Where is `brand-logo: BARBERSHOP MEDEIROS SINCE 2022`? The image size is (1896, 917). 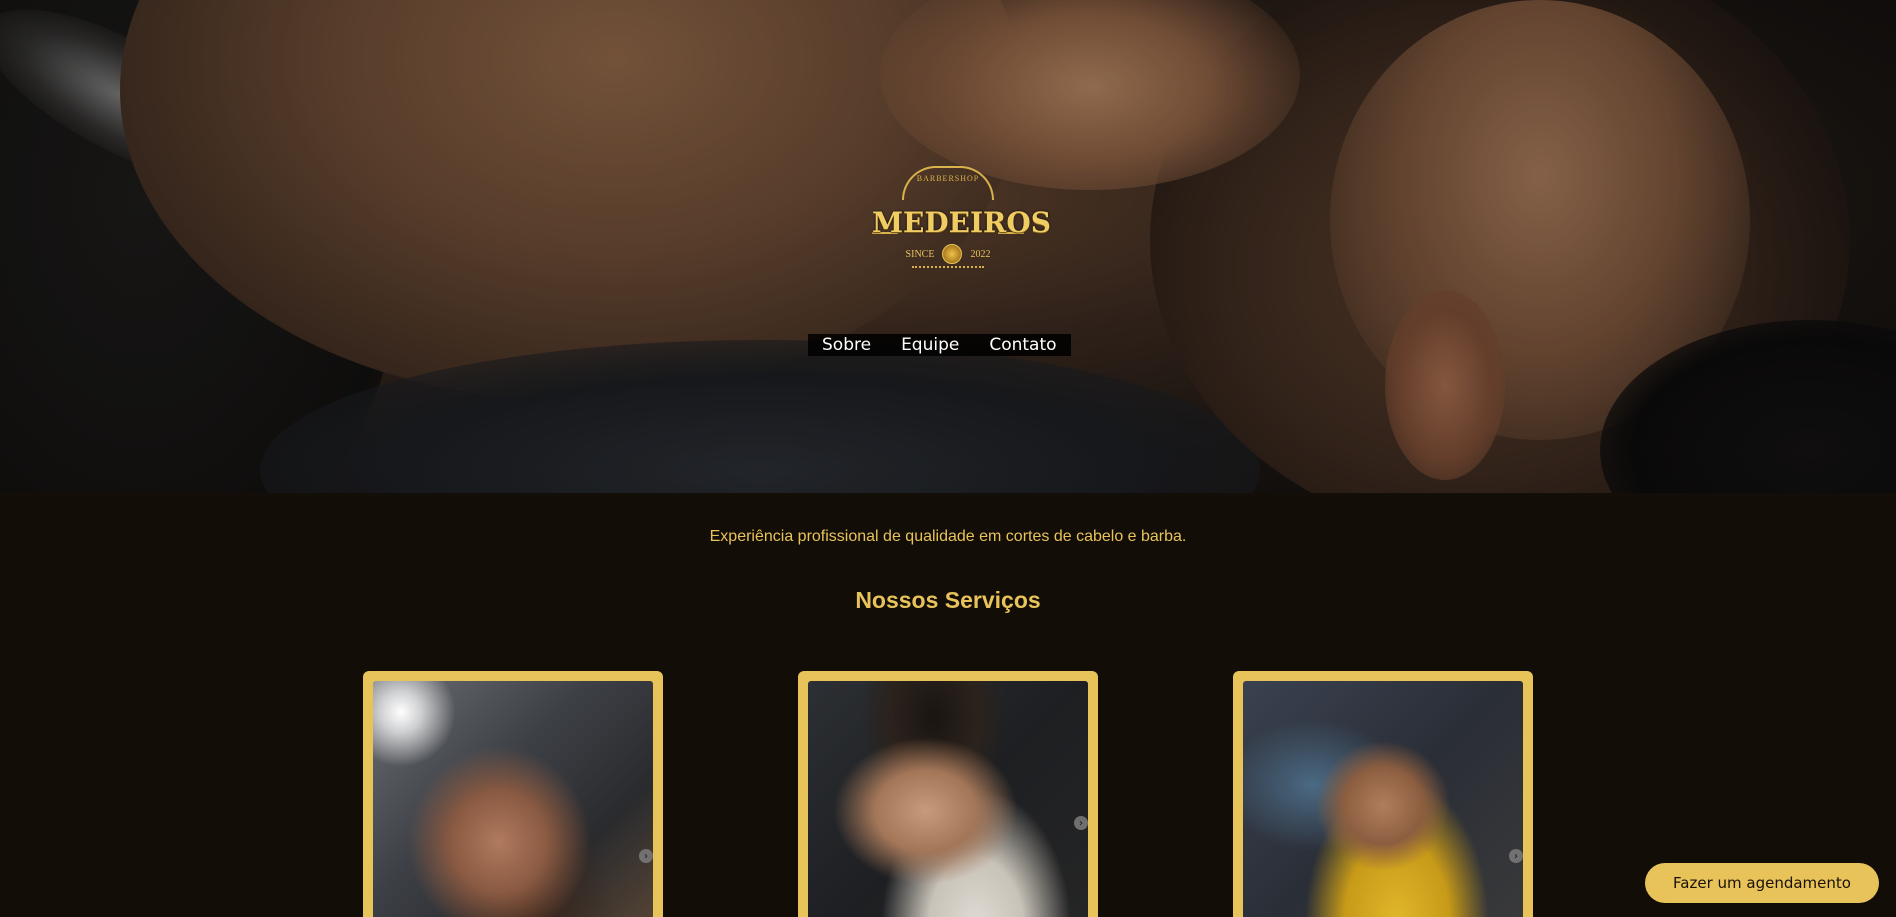
brand-logo: BARBERSHOP MEDEIROS SINCE 2022 is located at coordinates (961, 219).